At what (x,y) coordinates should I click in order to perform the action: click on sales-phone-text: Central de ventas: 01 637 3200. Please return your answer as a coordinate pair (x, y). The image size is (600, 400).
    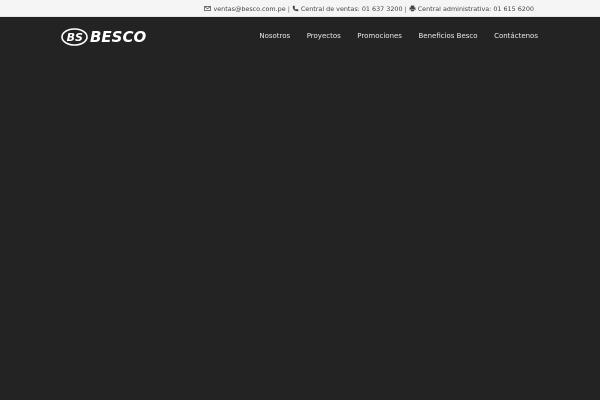
    Looking at the image, I should click on (351, 8).